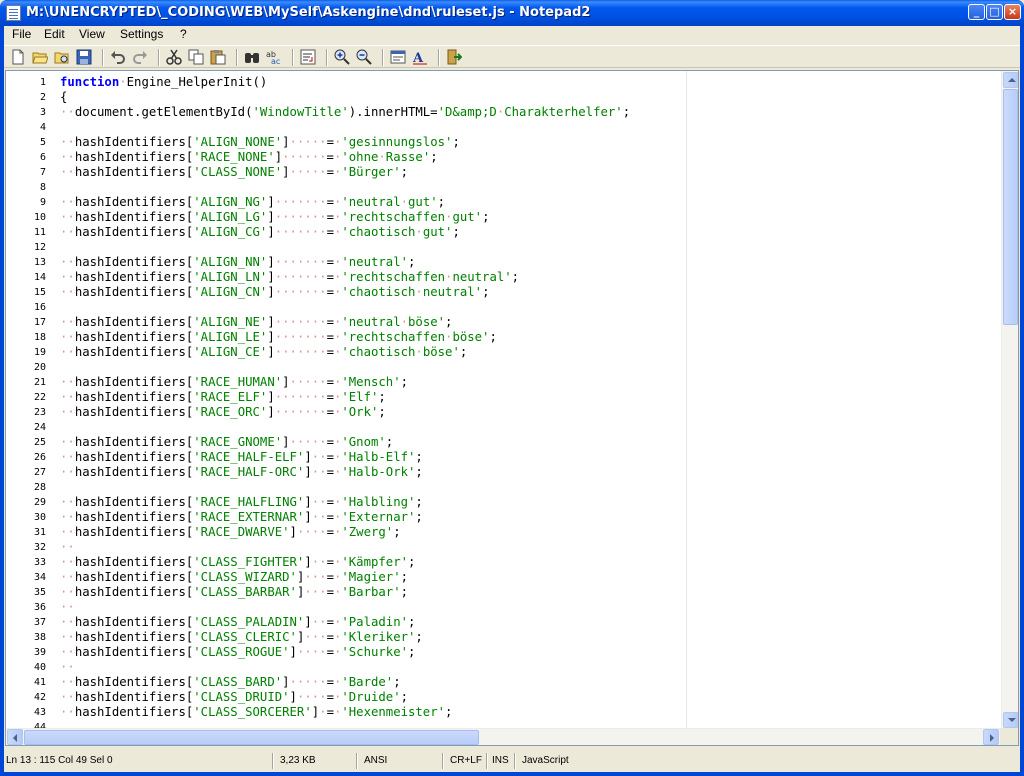  What do you see at coordinates (994, 12) in the screenshot?
I see `maximize-button: □` at bounding box center [994, 12].